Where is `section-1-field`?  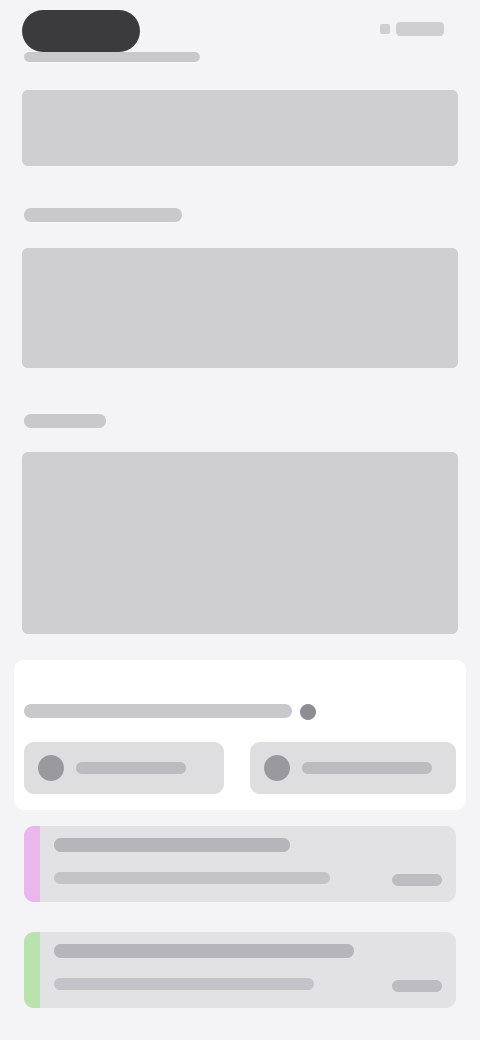 section-1-field is located at coordinates (240, 128).